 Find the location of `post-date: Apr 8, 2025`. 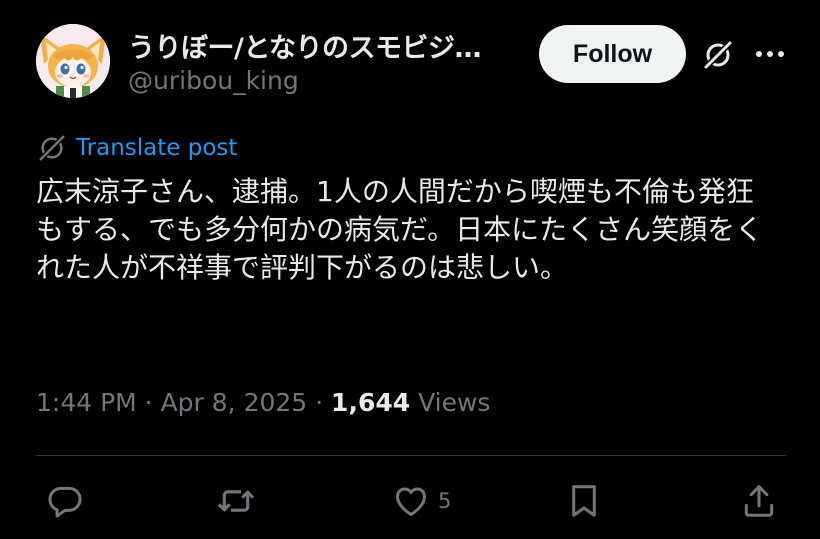

post-date: Apr 8, 2025 is located at coordinates (234, 402).